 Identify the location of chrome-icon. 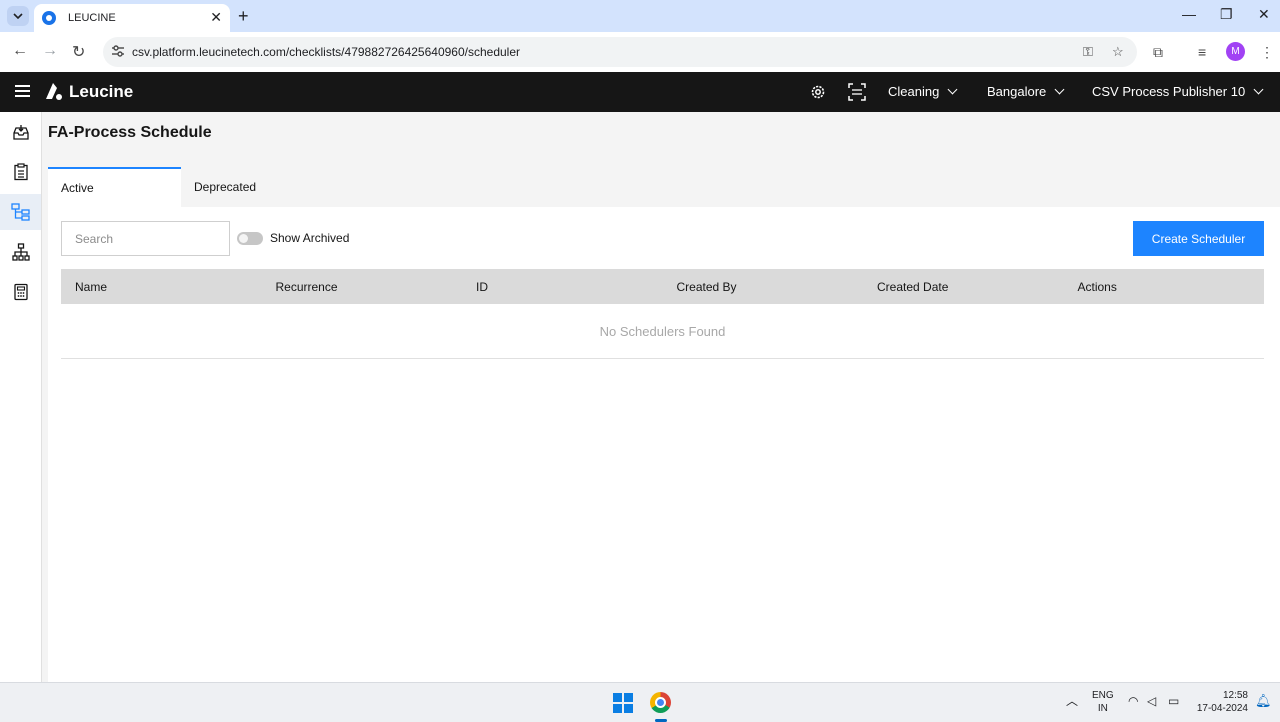
(660, 702).